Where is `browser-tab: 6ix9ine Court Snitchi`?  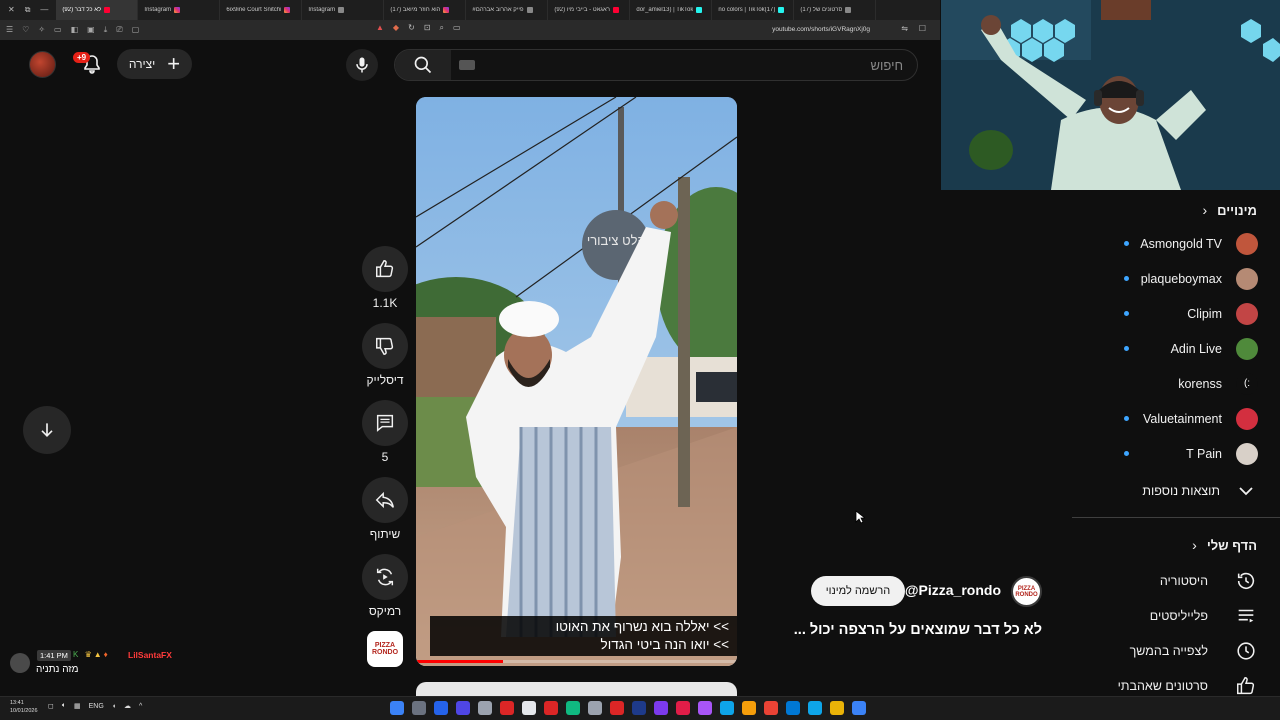 browser-tab: 6ix9ine Court Snitchi is located at coordinates (261, 10).